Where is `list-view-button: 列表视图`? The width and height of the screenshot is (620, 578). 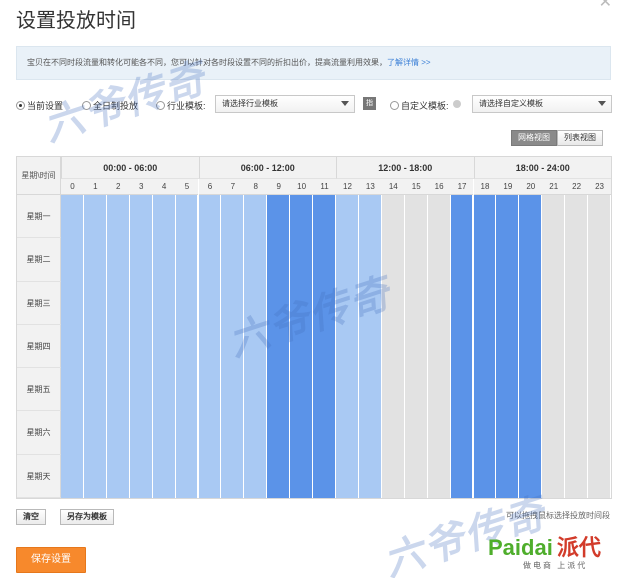
list-view-button: 列表视图 is located at coordinates (580, 138).